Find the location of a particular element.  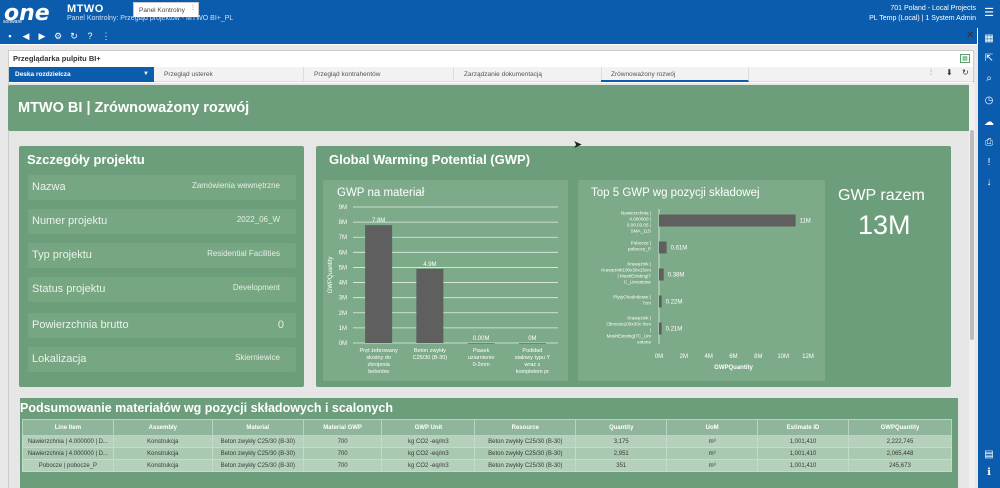

tab-przeglad-kontrahentow: Przegląd kontrahentów is located at coordinates (379, 74).